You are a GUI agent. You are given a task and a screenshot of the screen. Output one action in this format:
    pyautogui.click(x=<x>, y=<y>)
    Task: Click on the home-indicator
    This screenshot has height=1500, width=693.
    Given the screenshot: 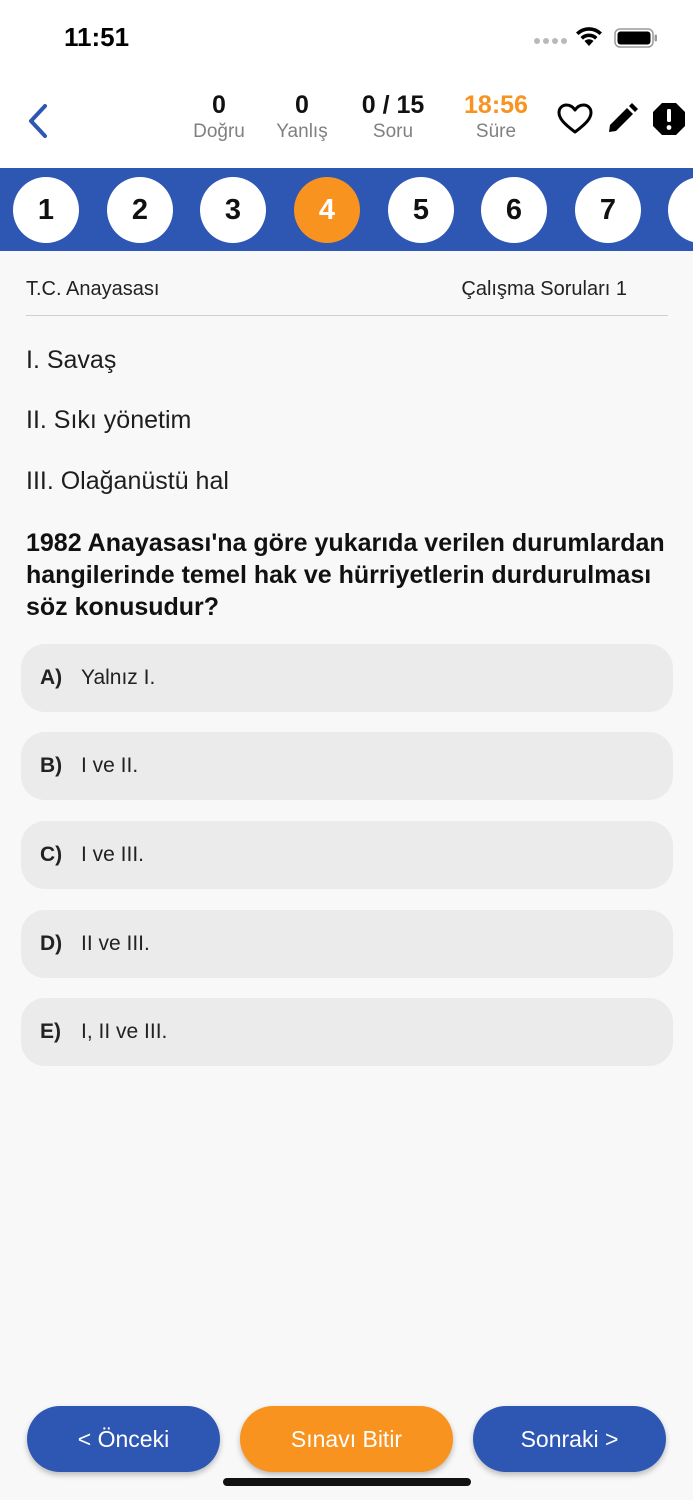 What is the action you would take?
    pyautogui.click(x=347, y=1482)
    